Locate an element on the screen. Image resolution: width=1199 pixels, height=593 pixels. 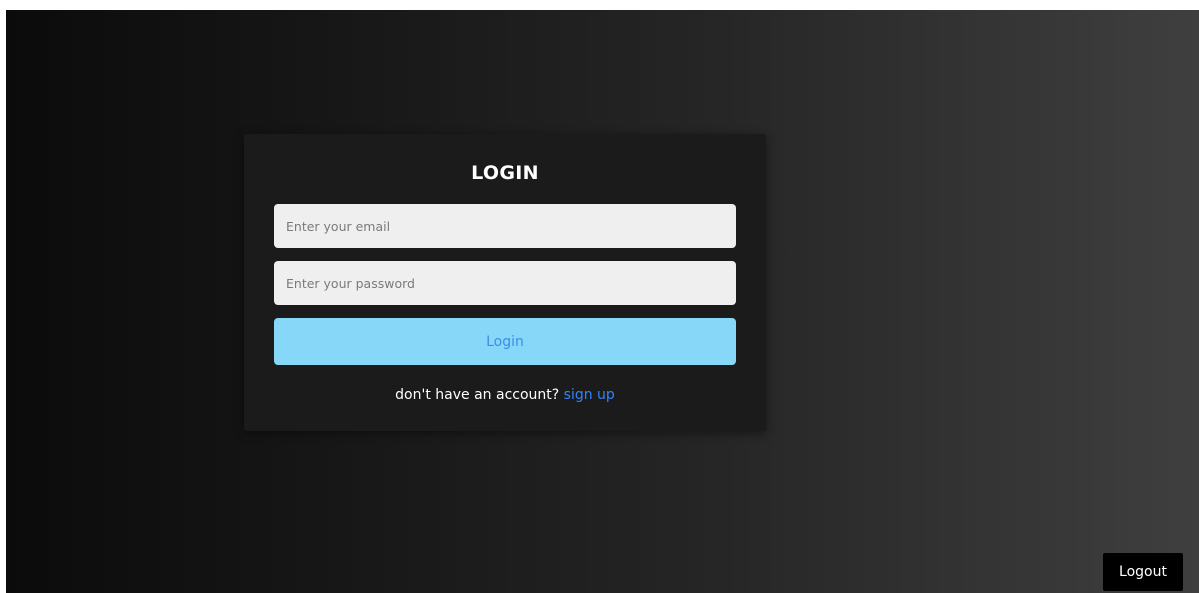
signup-link: sign up is located at coordinates (589, 395).